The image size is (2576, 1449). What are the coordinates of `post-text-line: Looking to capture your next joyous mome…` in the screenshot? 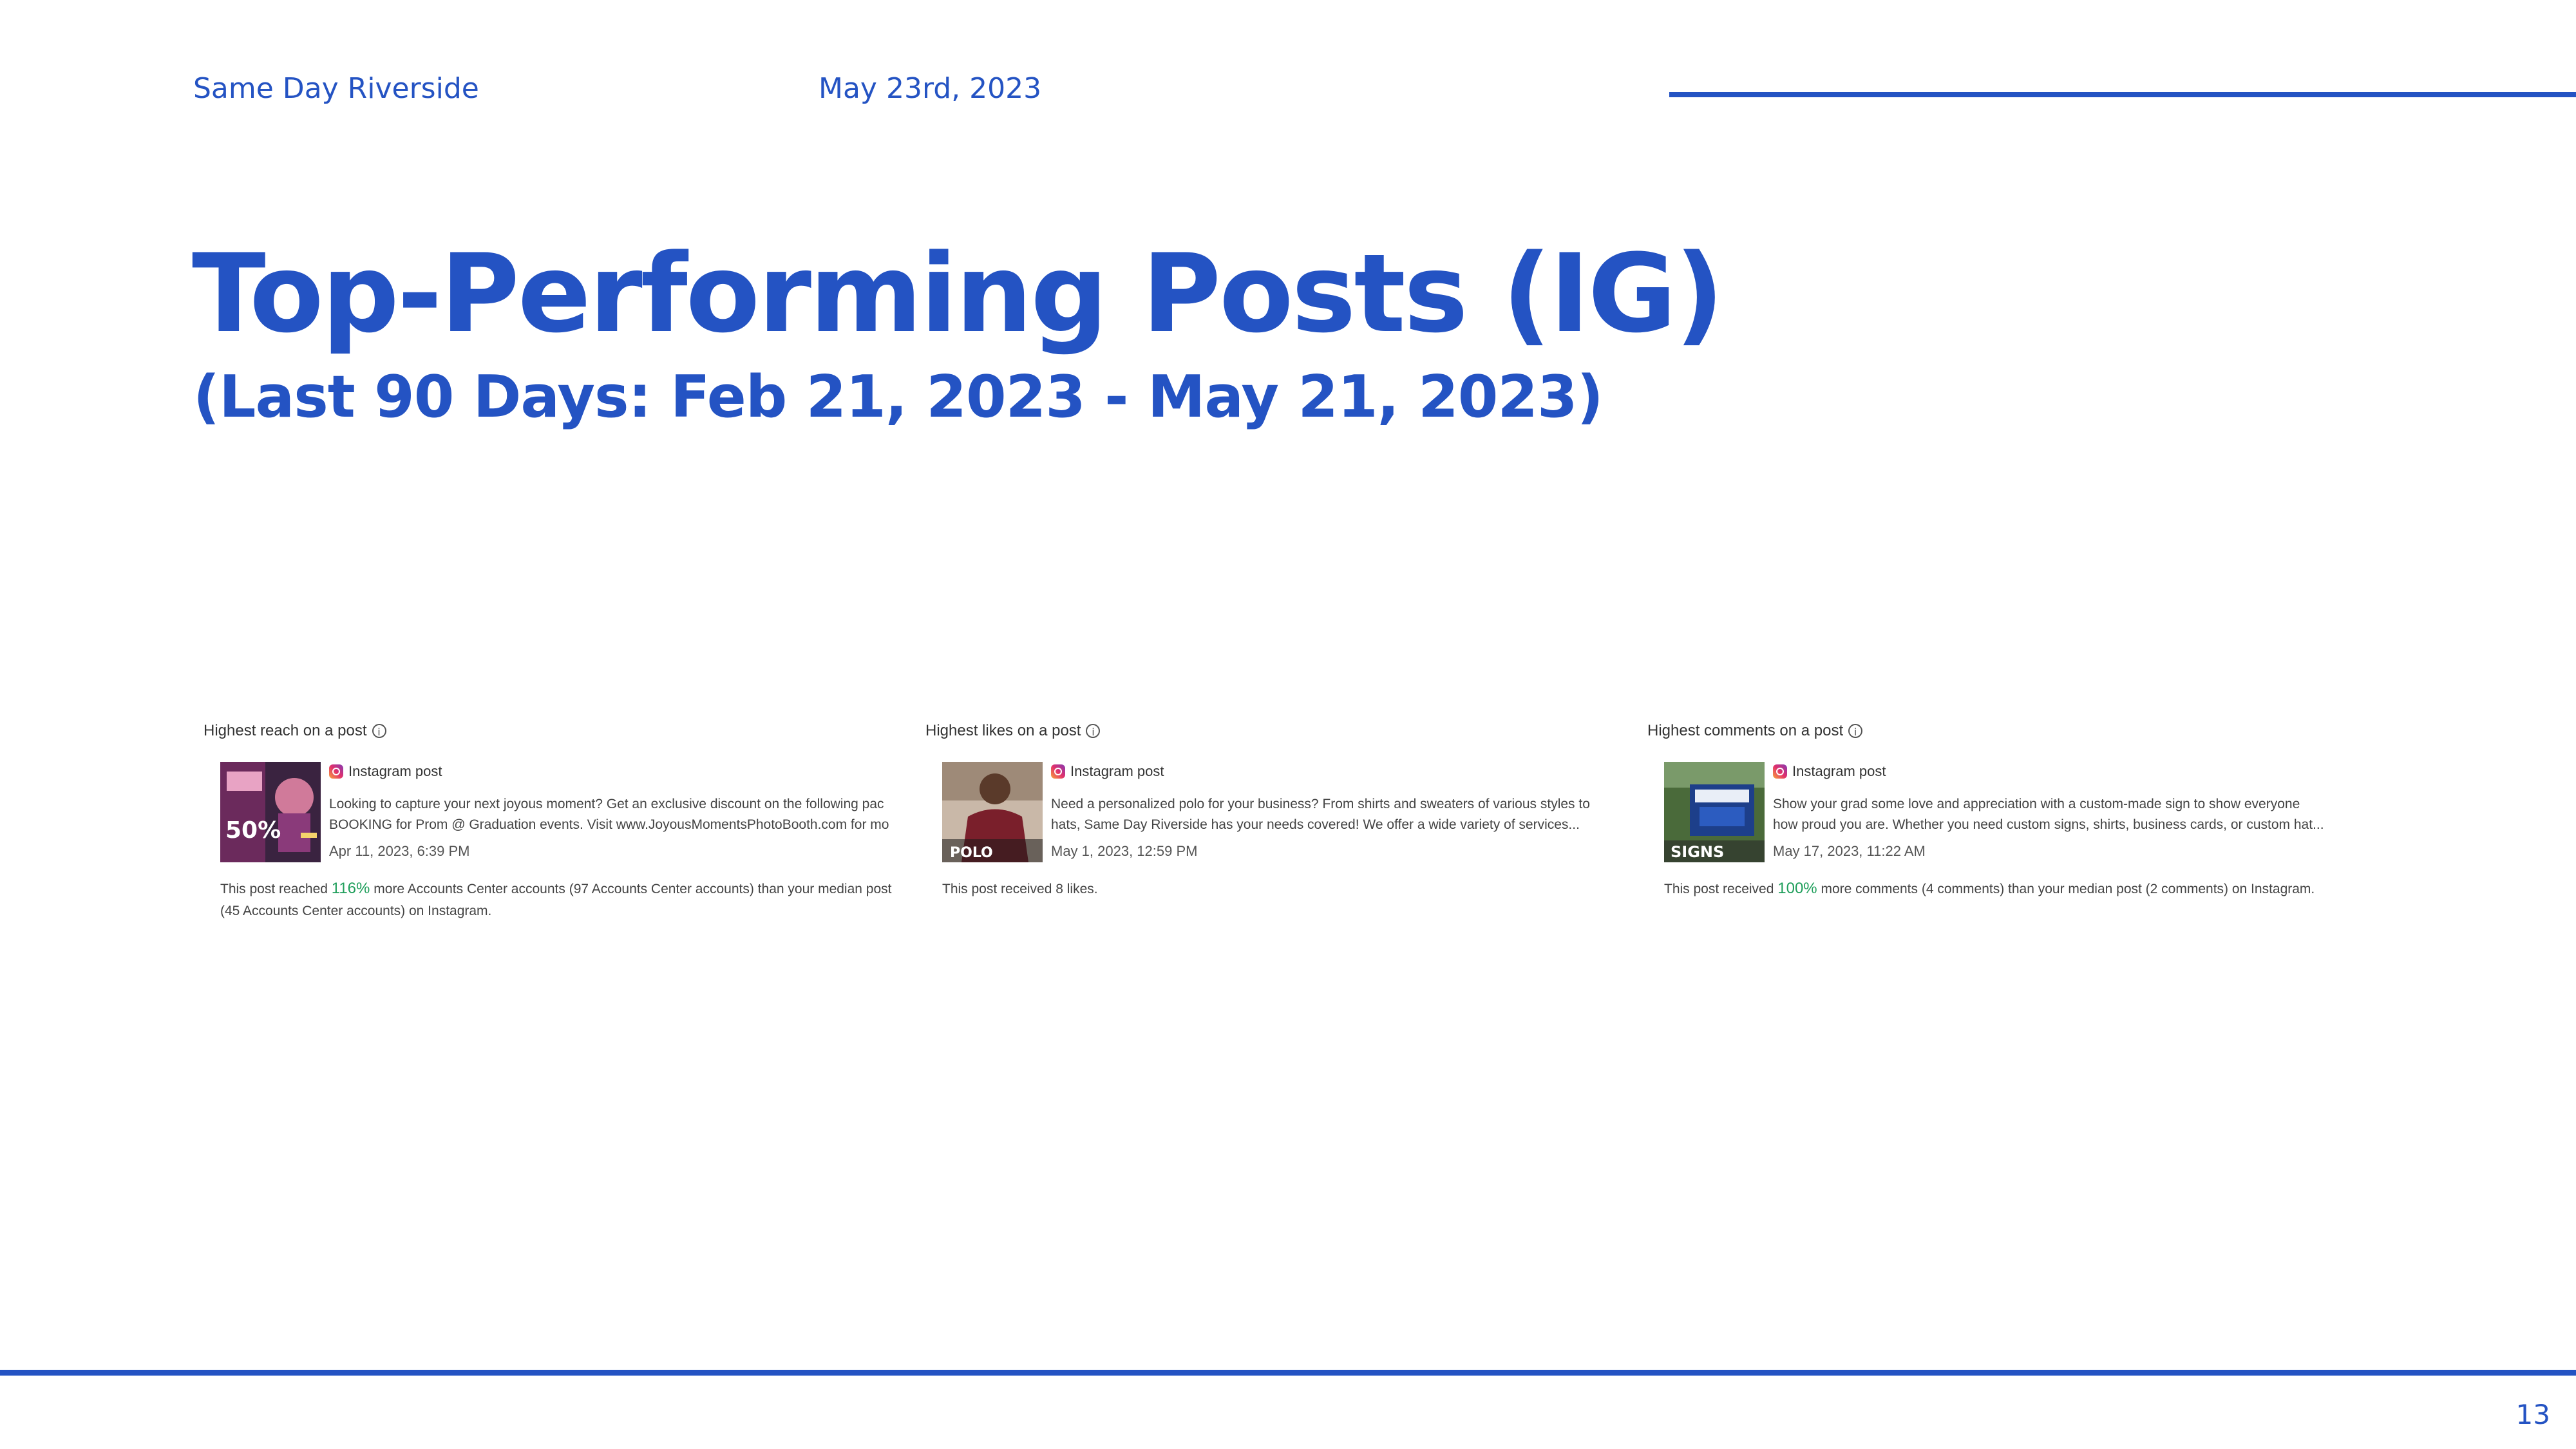 It's located at (606, 804).